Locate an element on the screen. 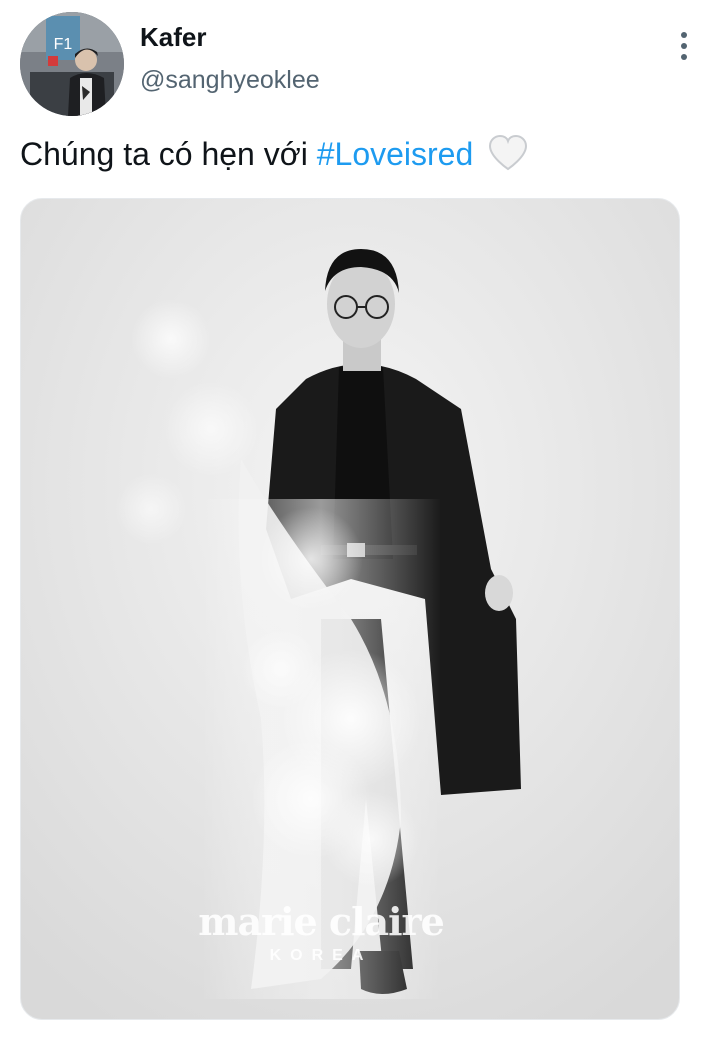 The image size is (720, 1037). user-handle: @sanghyeoklee is located at coordinates (230, 80).